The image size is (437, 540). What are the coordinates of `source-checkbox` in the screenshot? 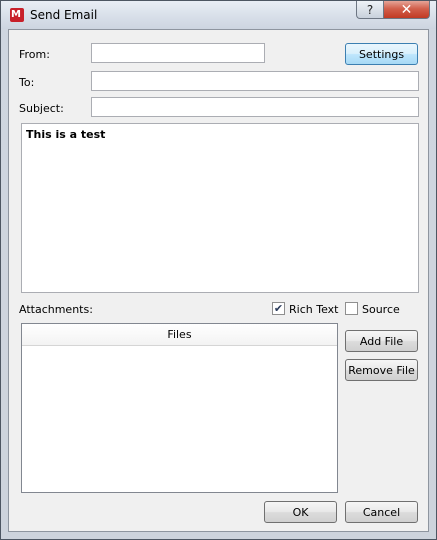 It's located at (351, 308).